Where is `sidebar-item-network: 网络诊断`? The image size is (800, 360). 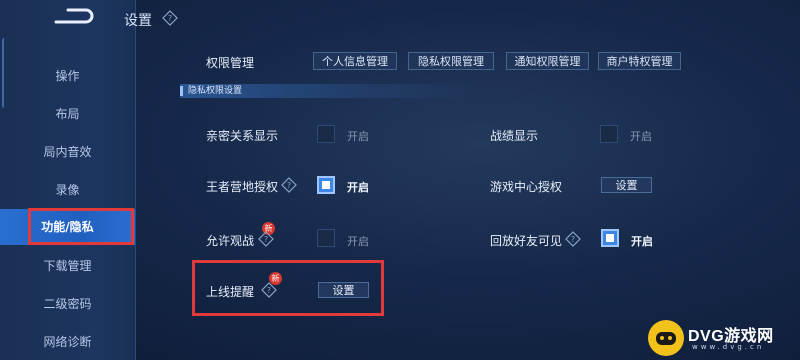
sidebar-item-network: 网络诊断 is located at coordinates (67, 341).